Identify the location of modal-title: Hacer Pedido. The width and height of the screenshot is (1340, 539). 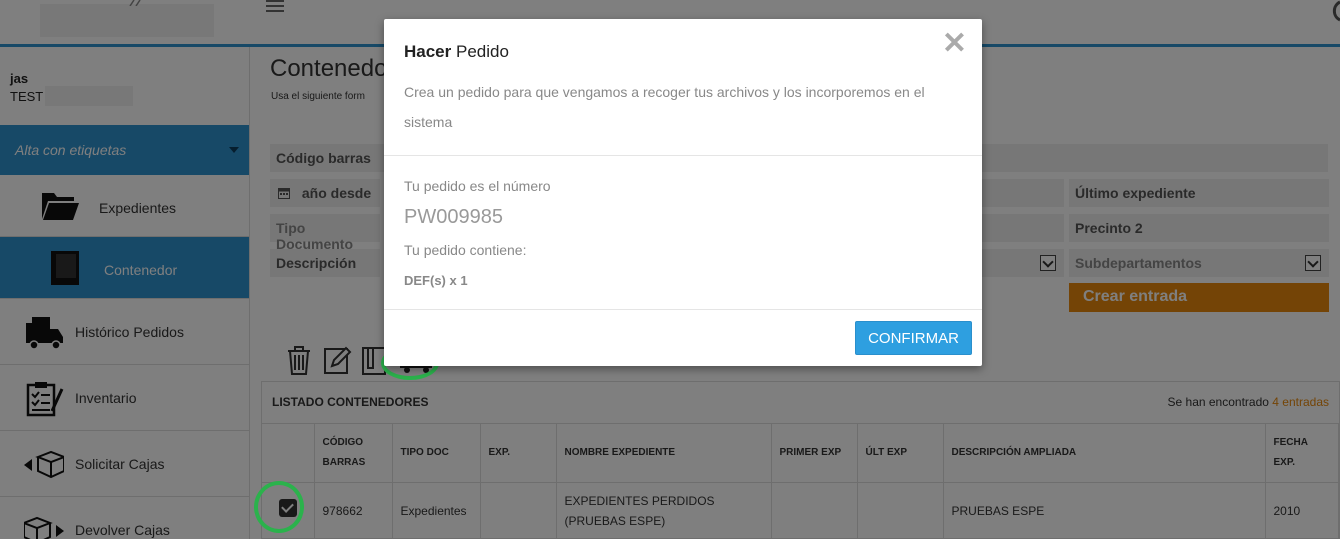
(456, 52).